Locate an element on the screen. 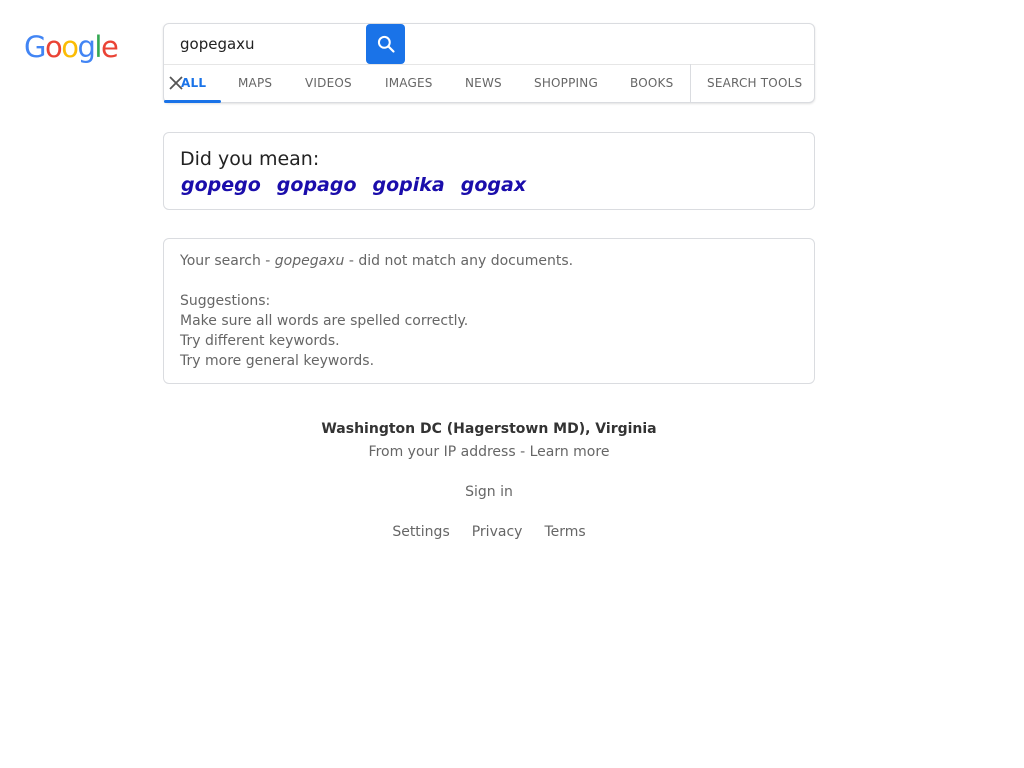 The image size is (1024, 768). terms-link: Terms is located at coordinates (564, 532).